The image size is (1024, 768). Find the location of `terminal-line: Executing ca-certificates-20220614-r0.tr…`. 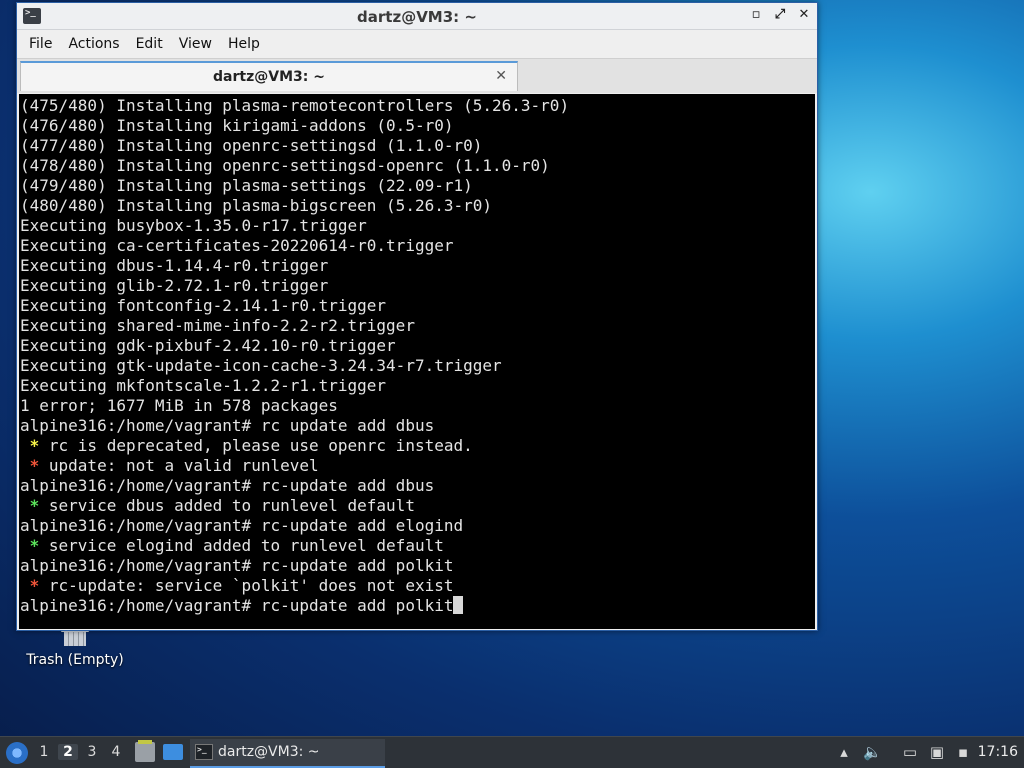

terminal-line: Executing ca-certificates-20220614-r0.tr… is located at coordinates (417, 246).